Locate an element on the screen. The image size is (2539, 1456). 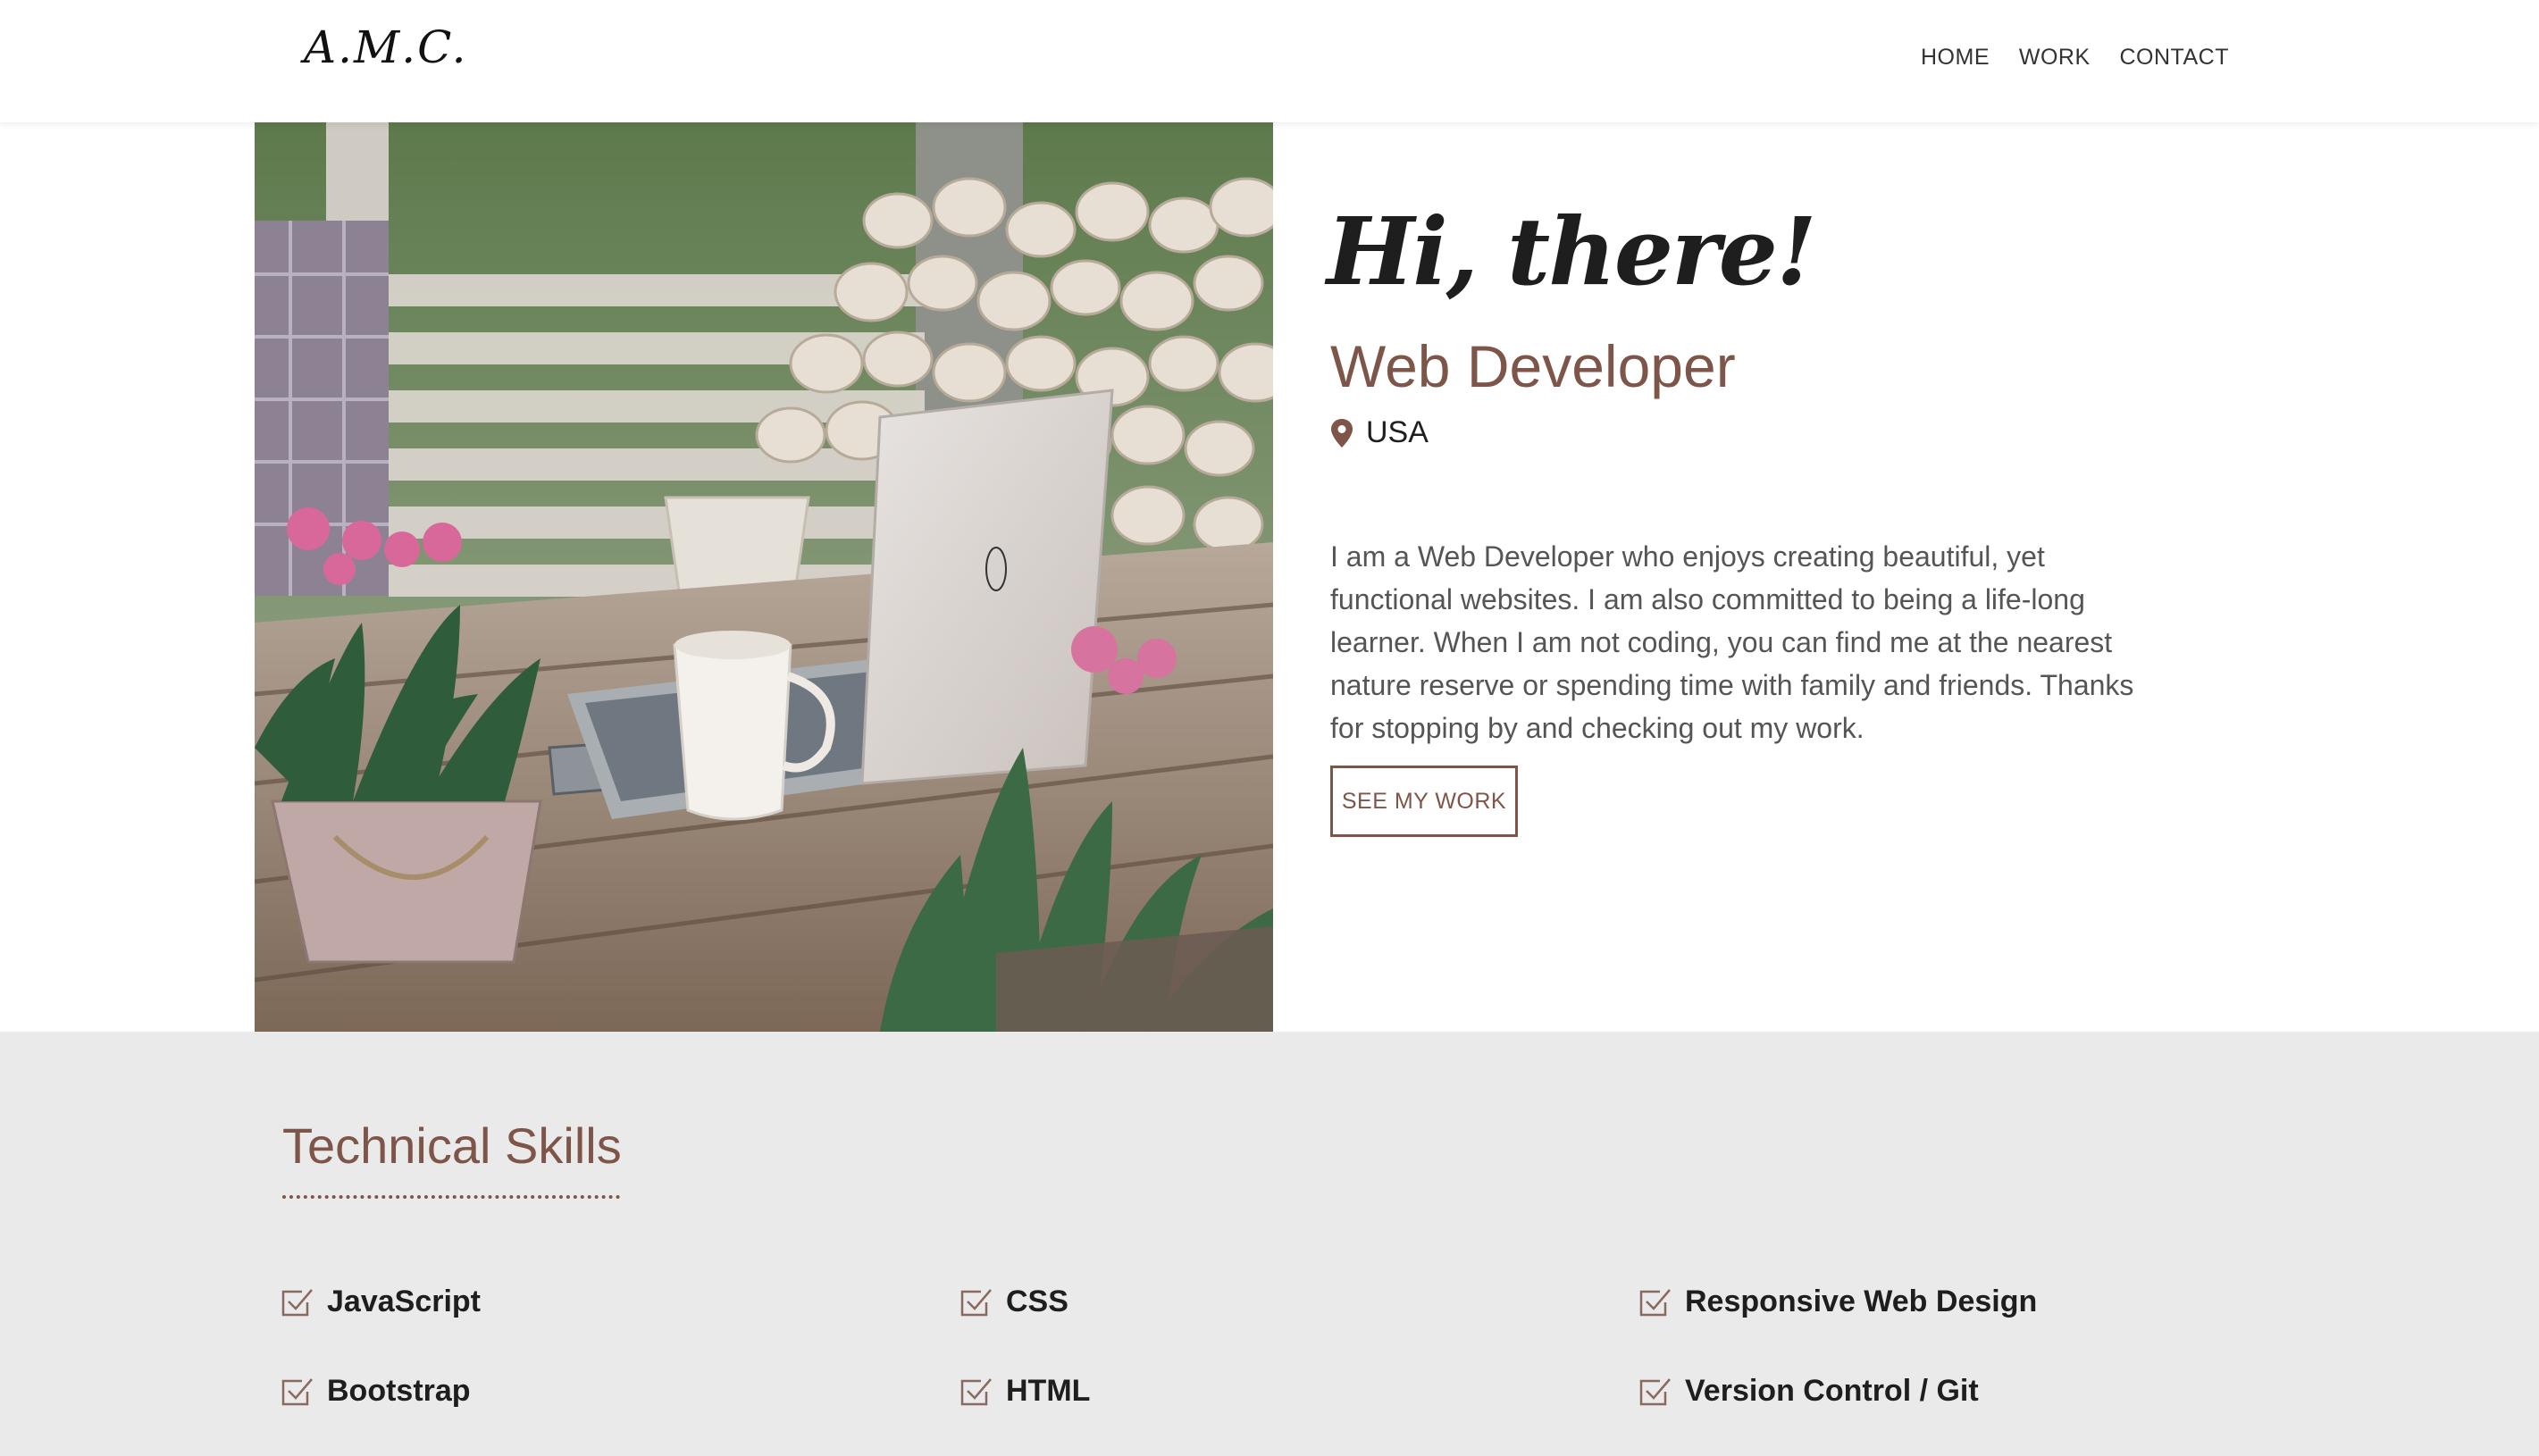
skill-item: CSS is located at coordinates (1013, 1301).